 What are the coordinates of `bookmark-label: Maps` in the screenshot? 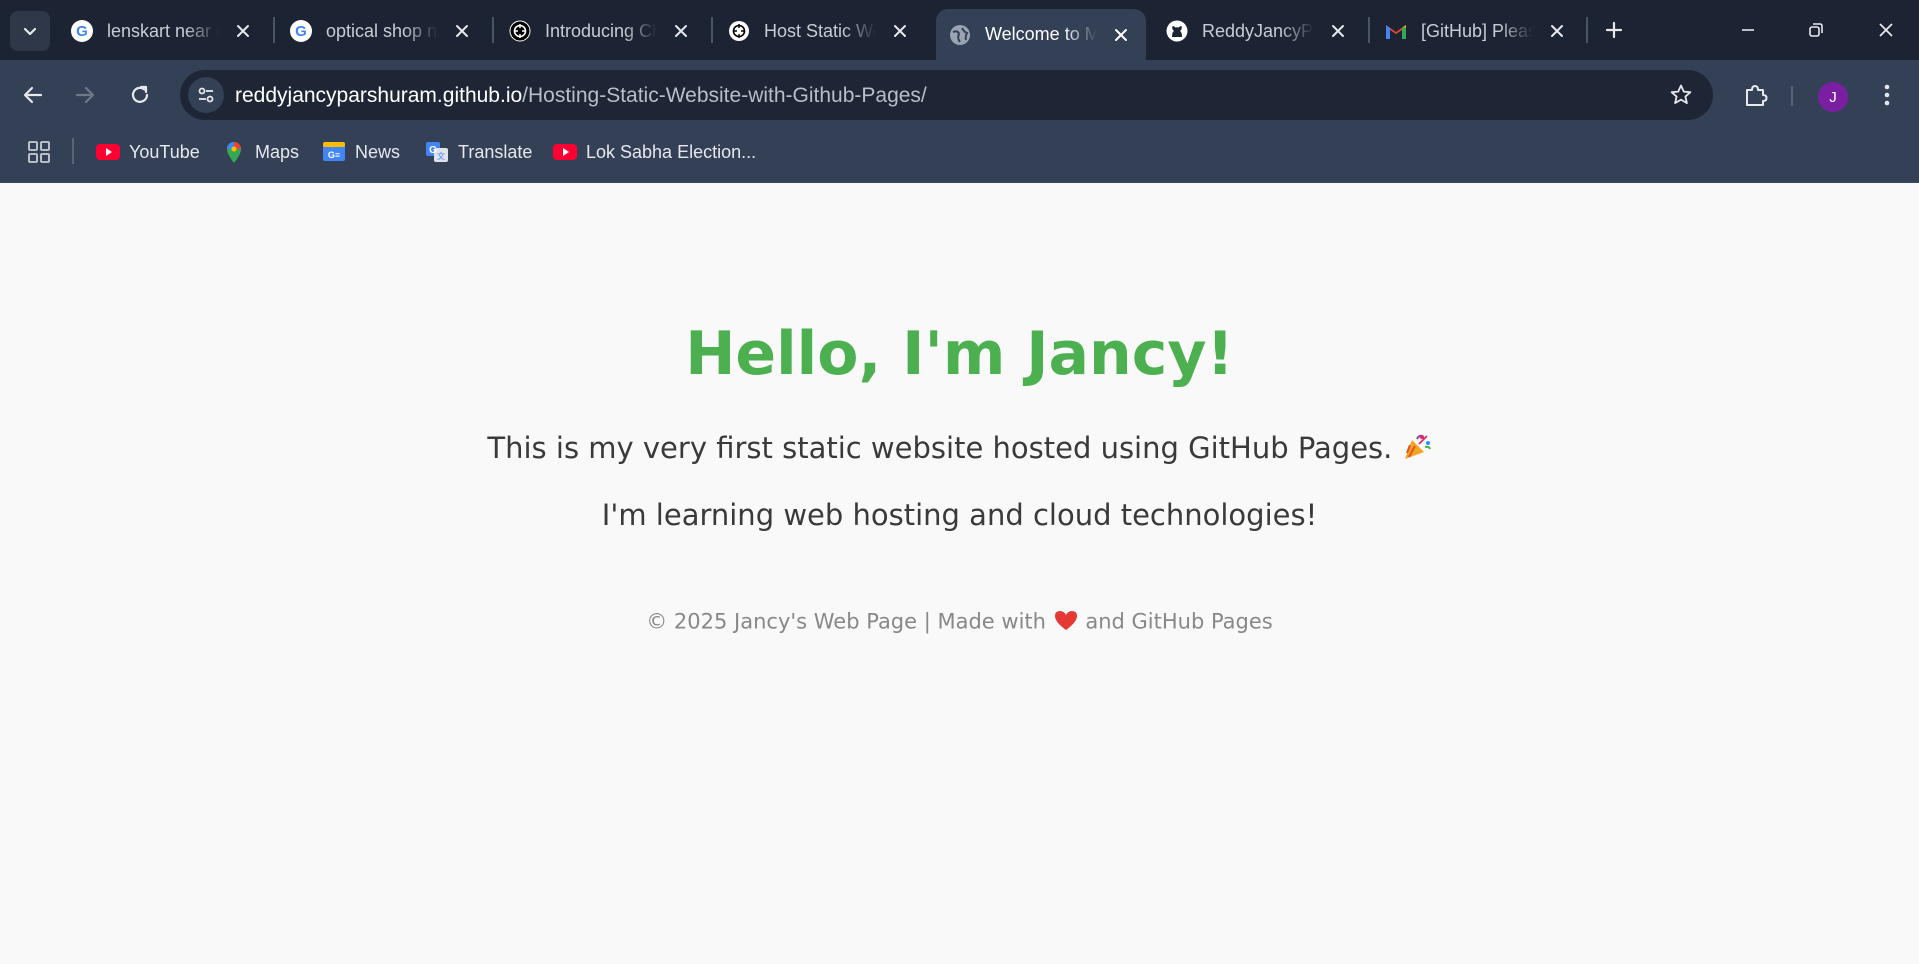 It's located at (277, 151).